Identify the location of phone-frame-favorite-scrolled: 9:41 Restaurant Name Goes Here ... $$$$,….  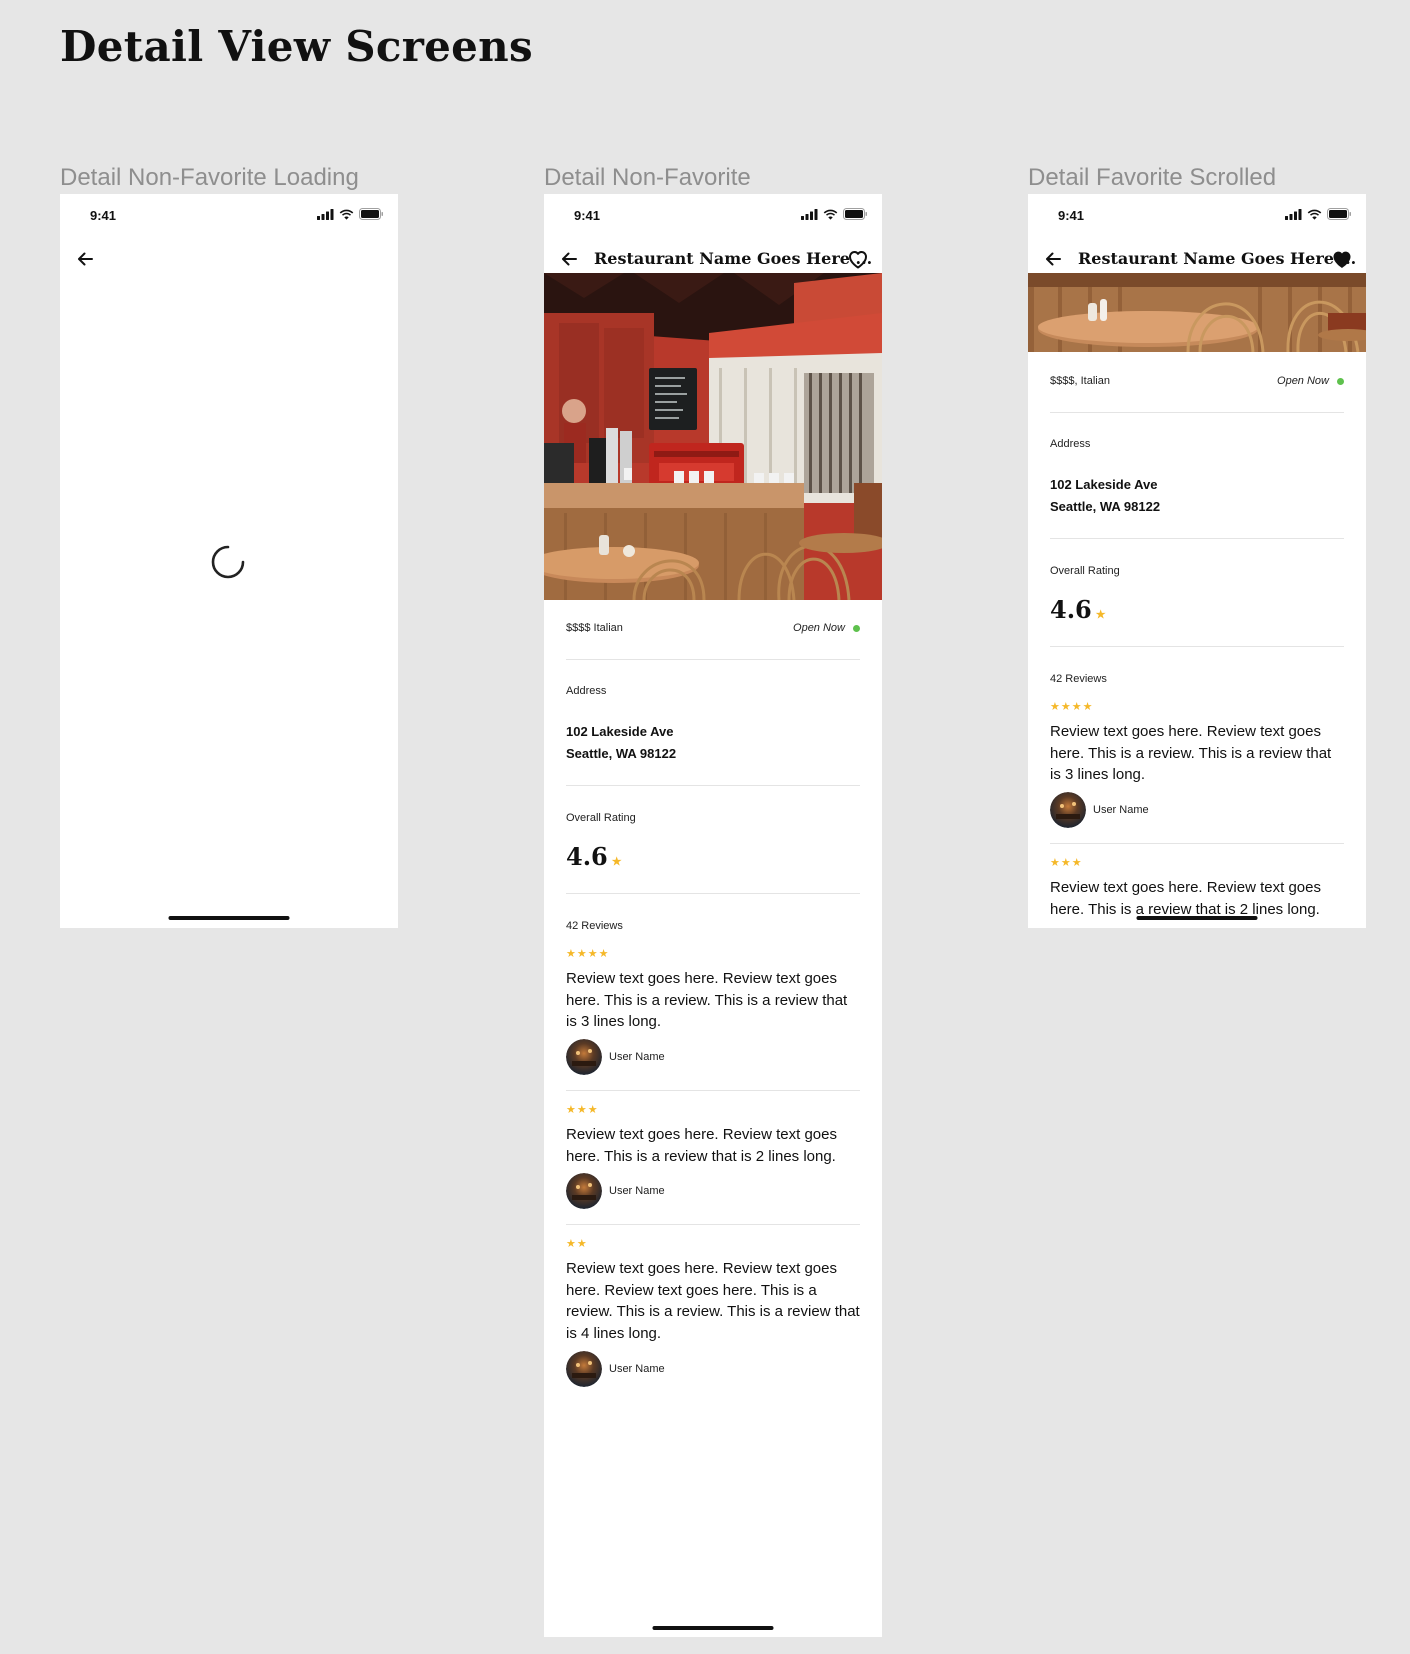
(1197, 561).